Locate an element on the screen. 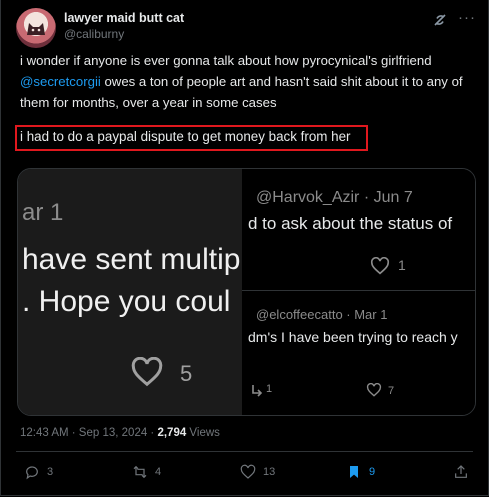 The width and height of the screenshot is (489, 497). reply1-likes: 1 is located at coordinates (402, 265).